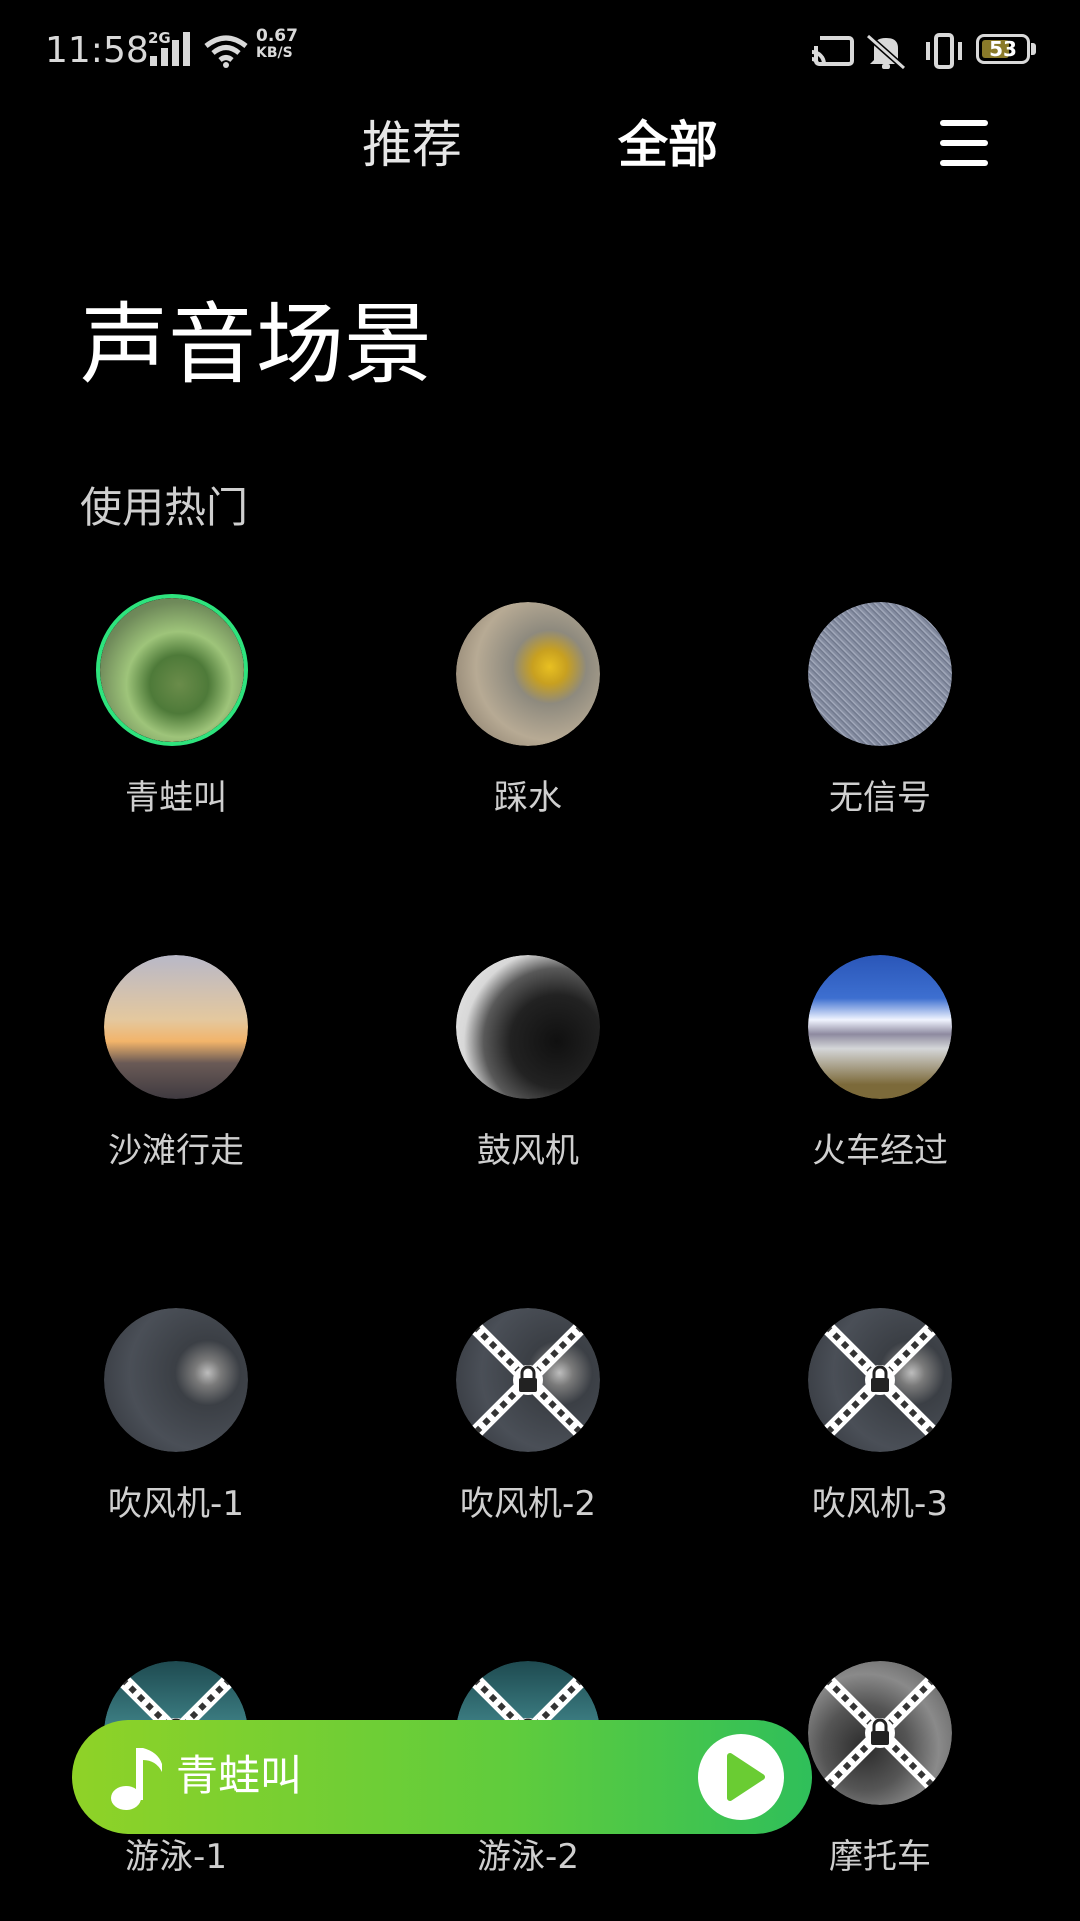 This screenshot has height=1921, width=1080. What do you see at coordinates (170, 49) in the screenshot?
I see `cellular-signal-icon` at bounding box center [170, 49].